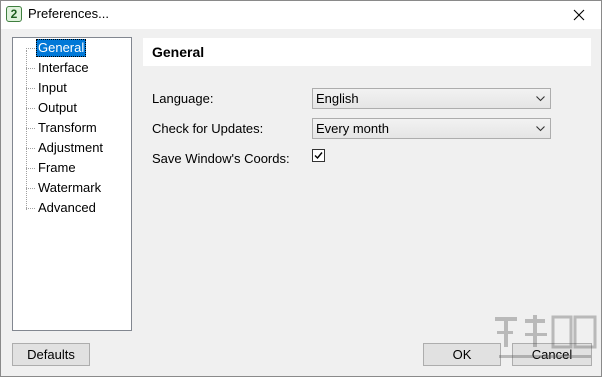 The image size is (602, 377). What do you see at coordinates (337, 98) in the screenshot?
I see `language-value: English` at bounding box center [337, 98].